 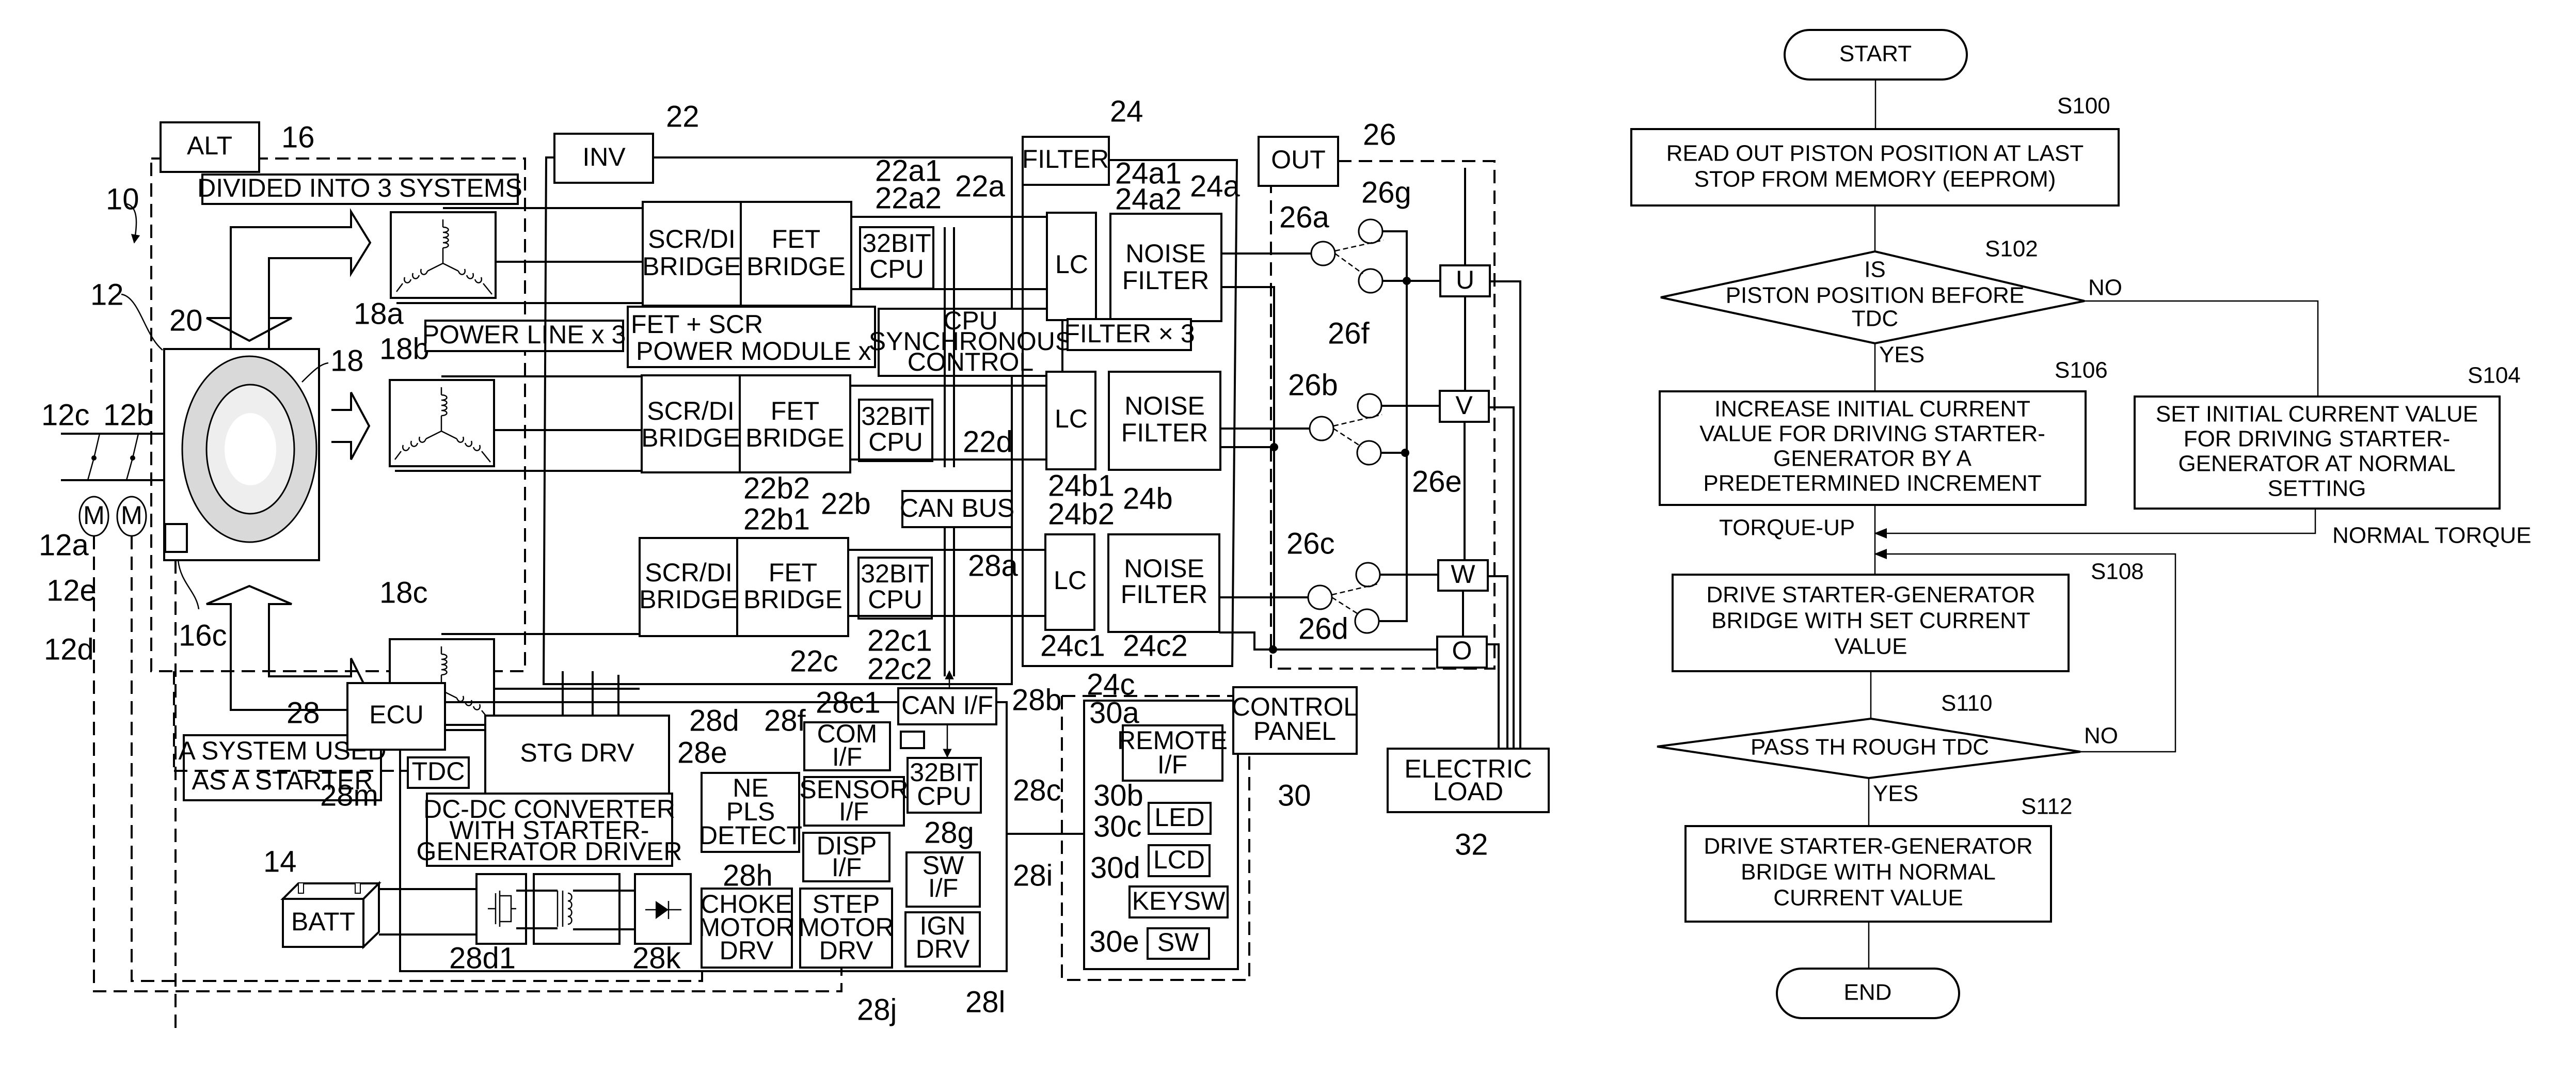 What do you see at coordinates (2083, 106) in the screenshot?
I see `s100-id: S100` at bounding box center [2083, 106].